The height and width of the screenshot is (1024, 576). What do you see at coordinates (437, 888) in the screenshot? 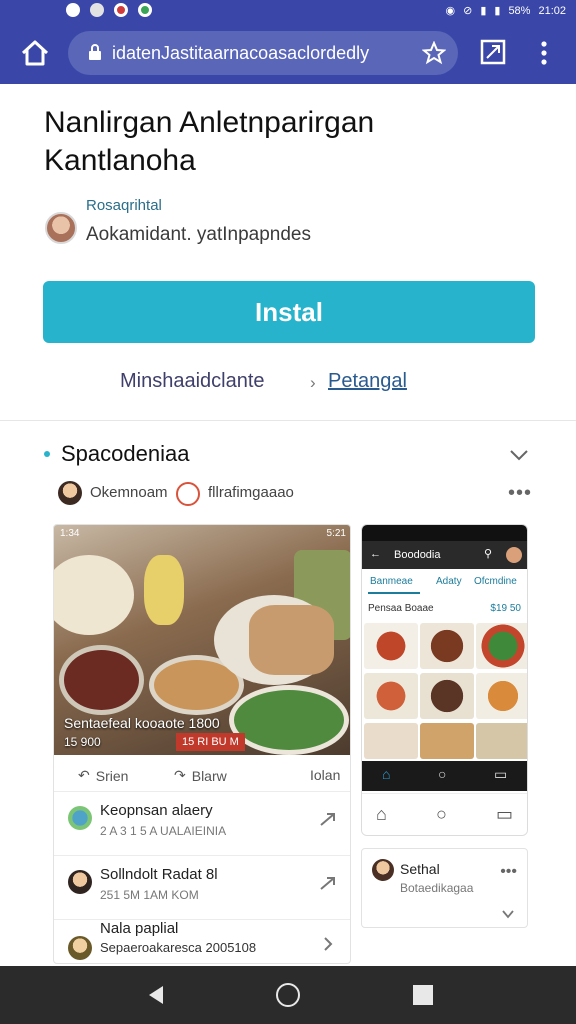
I see `profile-card-subtitle: Botaedikagaa` at bounding box center [437, 888].